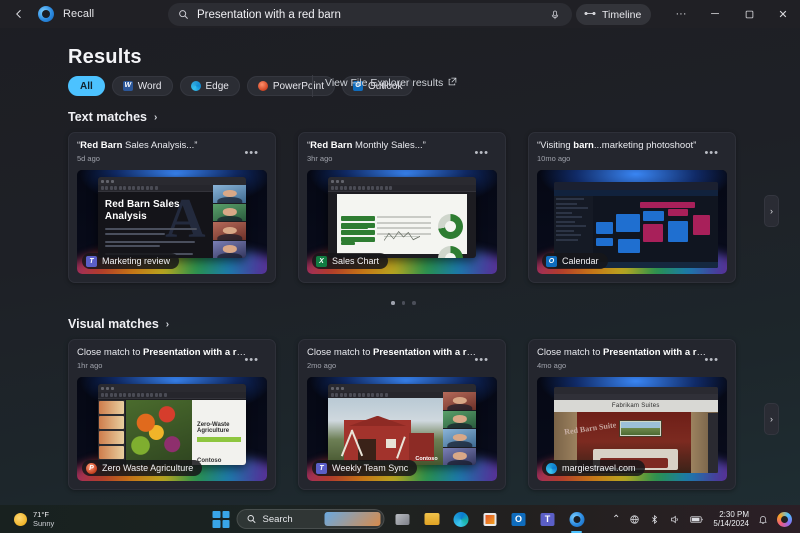 The image size is (800, 533). Describe the element at coordinates (366, 145) in the screenshot. I see `card-title-2: “Red Barn Monthly Sales...”` at that location.